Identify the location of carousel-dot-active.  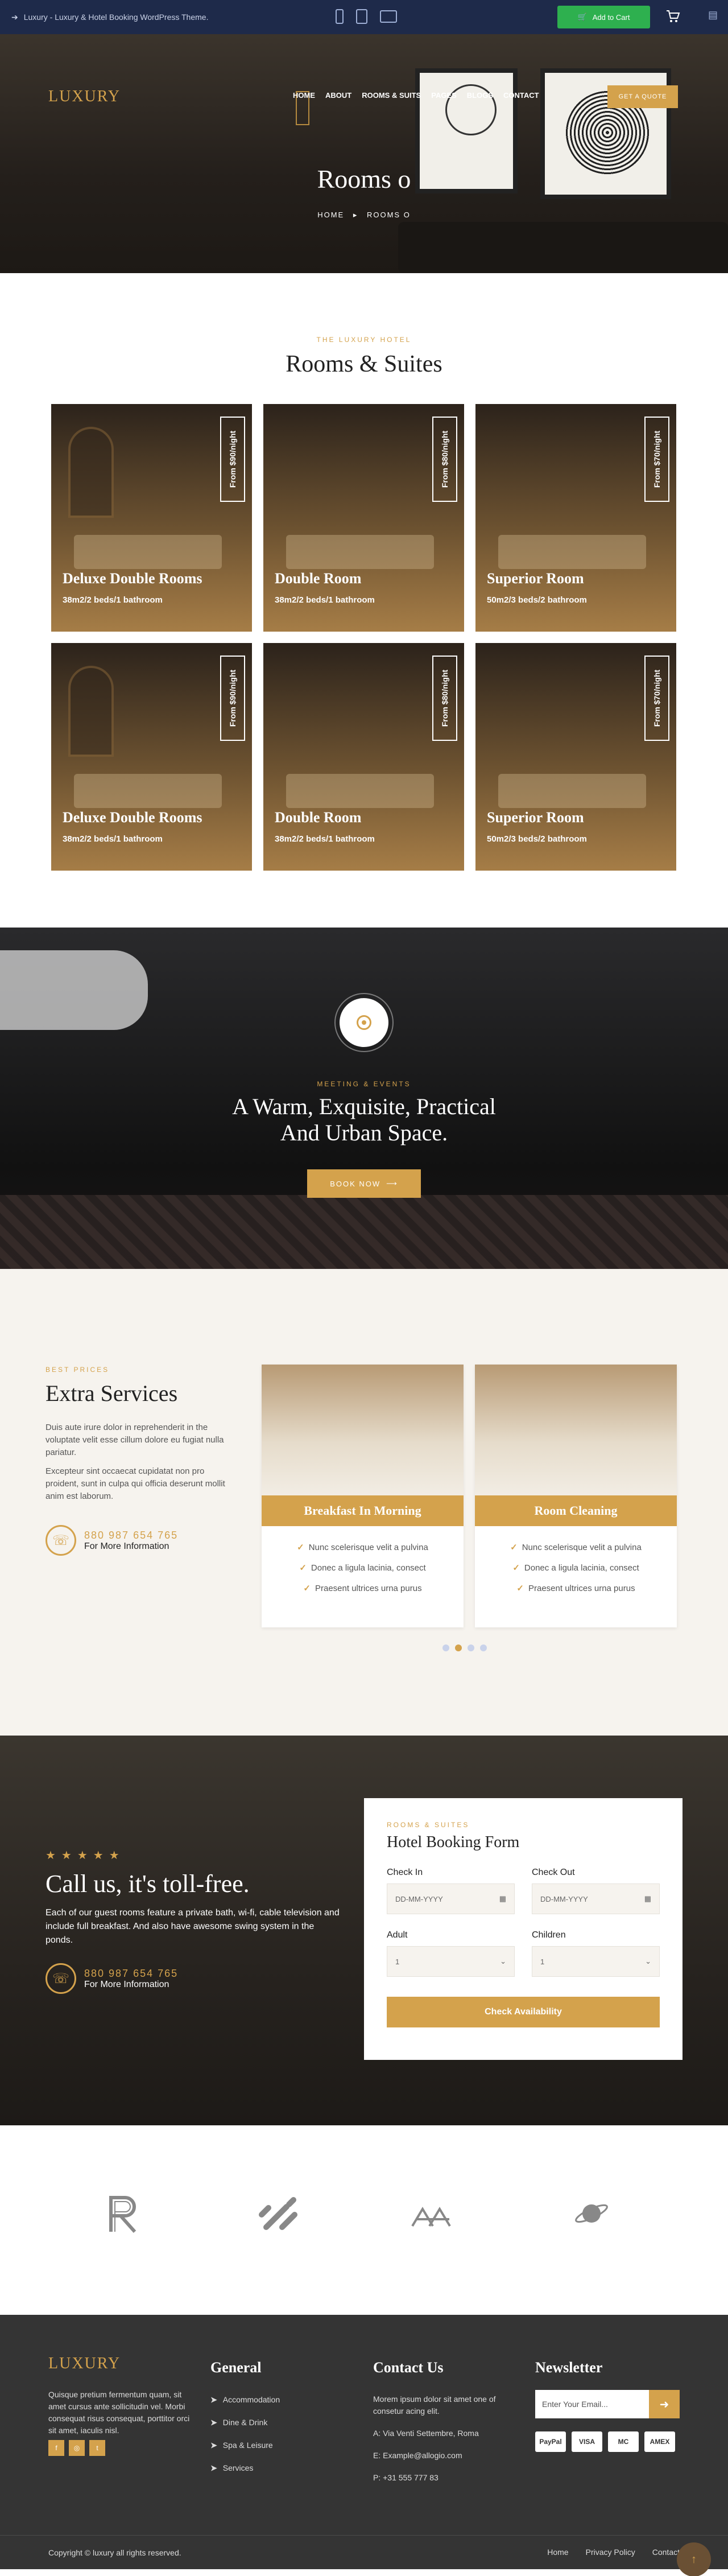
(458, 1647).